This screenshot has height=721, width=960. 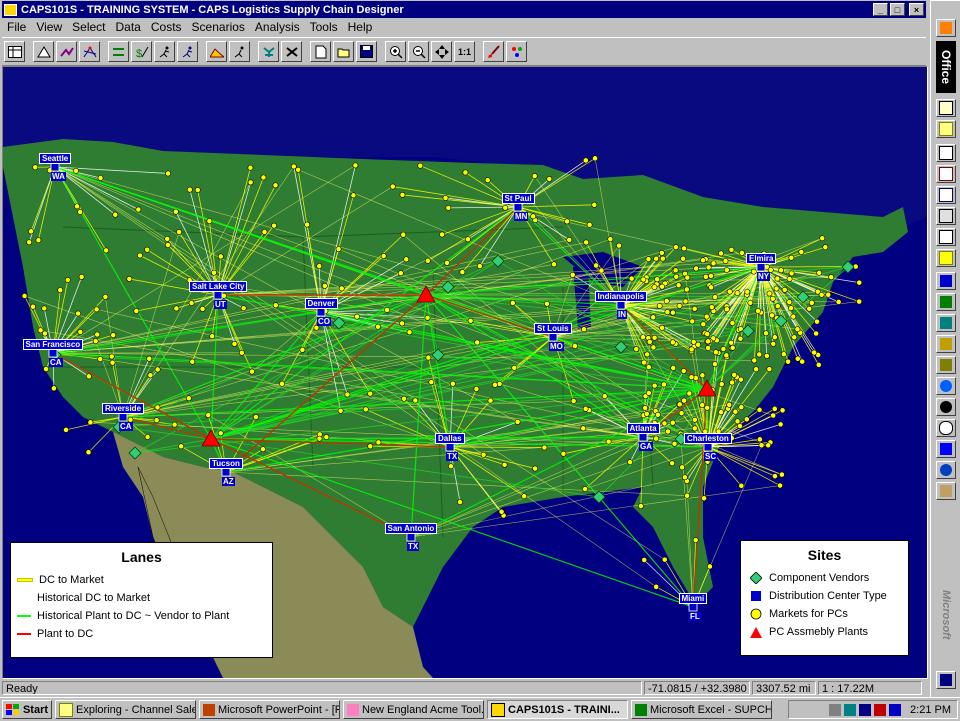 What do you see at coordinates (895, 710) in the screenshot?
I see `shield-icon` at bounding box center [895, 710].